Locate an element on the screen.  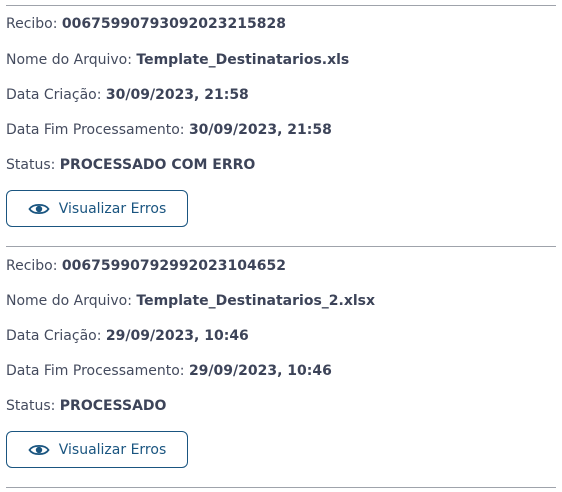
created-date-value: 30/09/2023, 21:58 is located at coordinates (177, 95).